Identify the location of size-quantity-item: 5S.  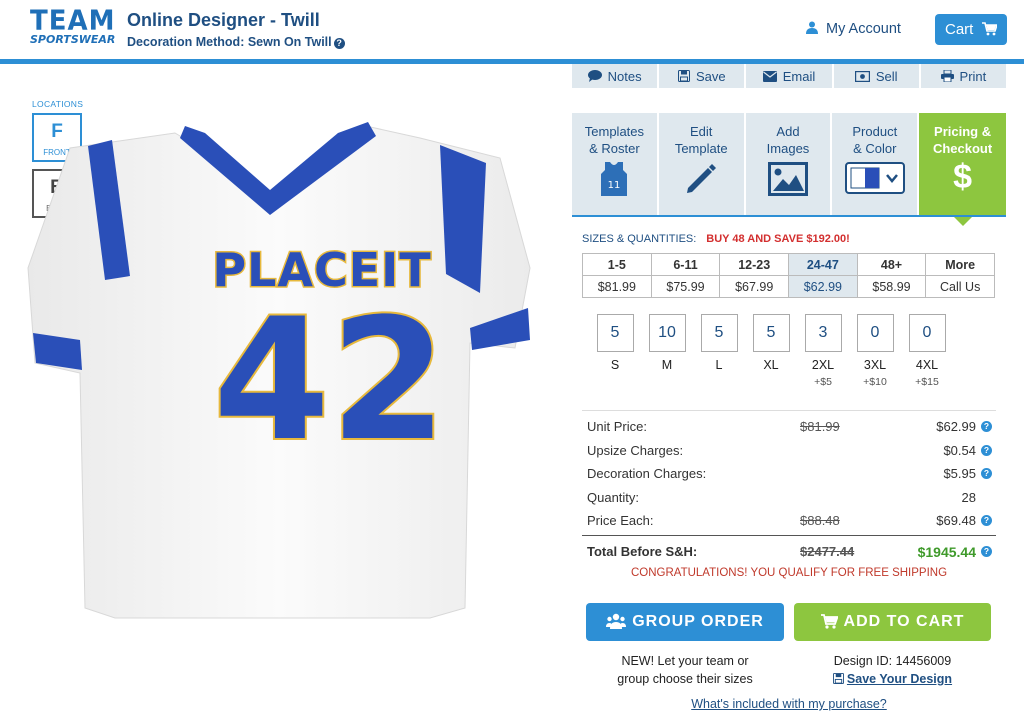
(615, 351).